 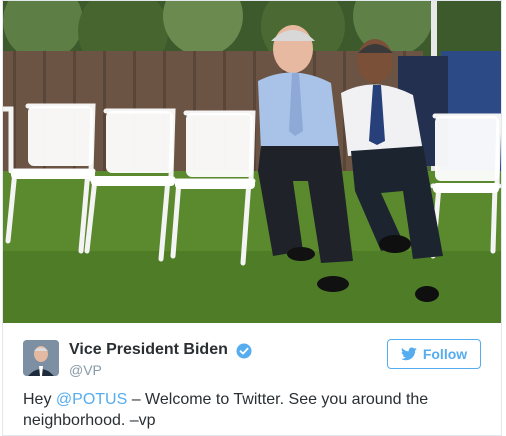 What do you see at coordinates (39, 399) in the screenshot?
I see `tweet-text-prefix: Hey` at bounding box center [39, 399].